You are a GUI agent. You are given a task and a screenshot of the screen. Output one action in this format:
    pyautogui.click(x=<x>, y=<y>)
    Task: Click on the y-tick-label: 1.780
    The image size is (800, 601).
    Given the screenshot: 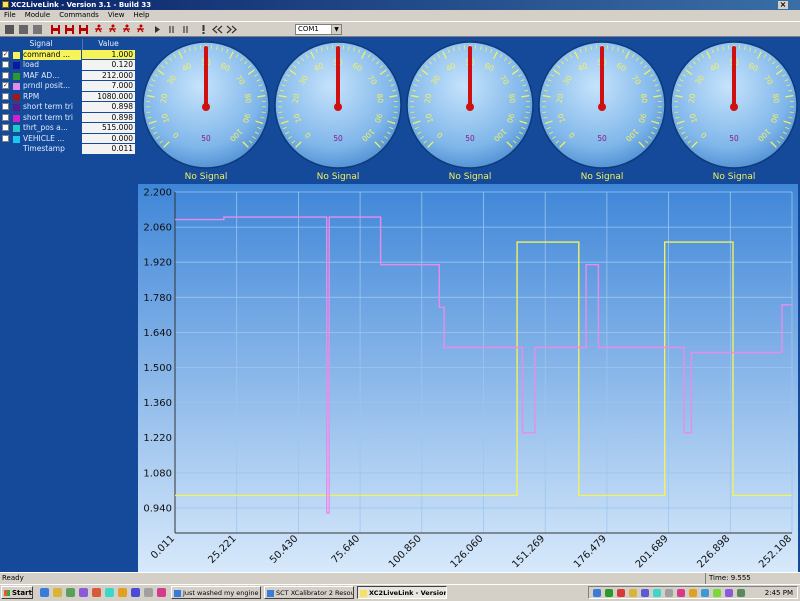 What is the action you would take?
    pyautogui.click(x=157, y=298)
    